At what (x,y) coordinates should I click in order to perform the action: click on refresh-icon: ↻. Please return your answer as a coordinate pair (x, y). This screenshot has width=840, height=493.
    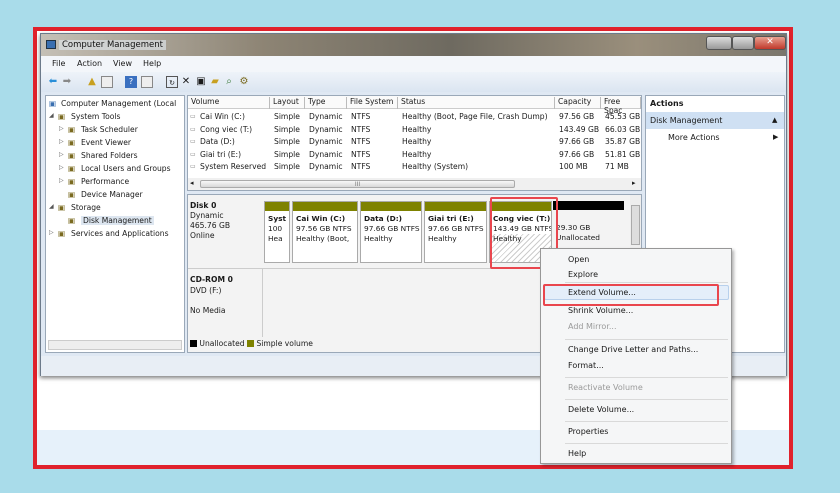
    Looking at the image, I should click on (172, 82).